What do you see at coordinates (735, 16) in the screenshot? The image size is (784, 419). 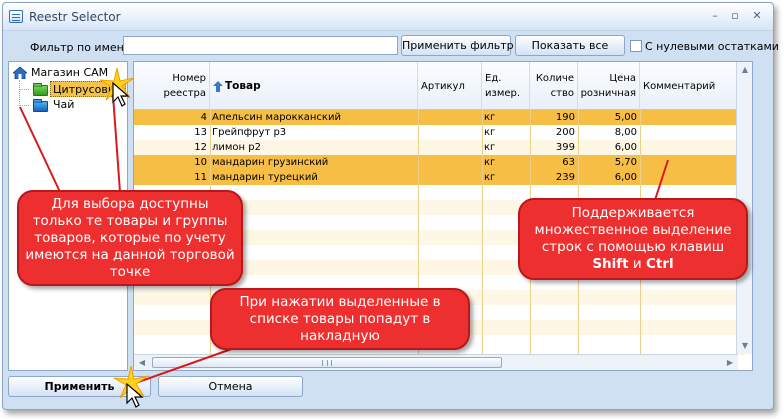 I see `maximize-button: ▫` at bounding box center [735, 16].